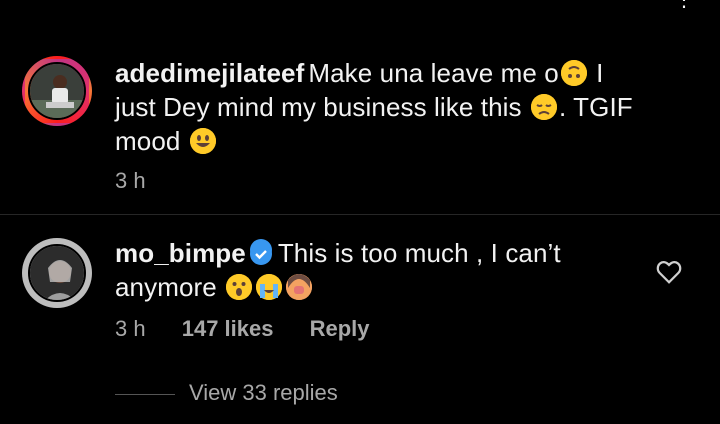  Describe the element at coordinates (260, 252) in the screenshot. I see `verified-badge-icon` at that location.